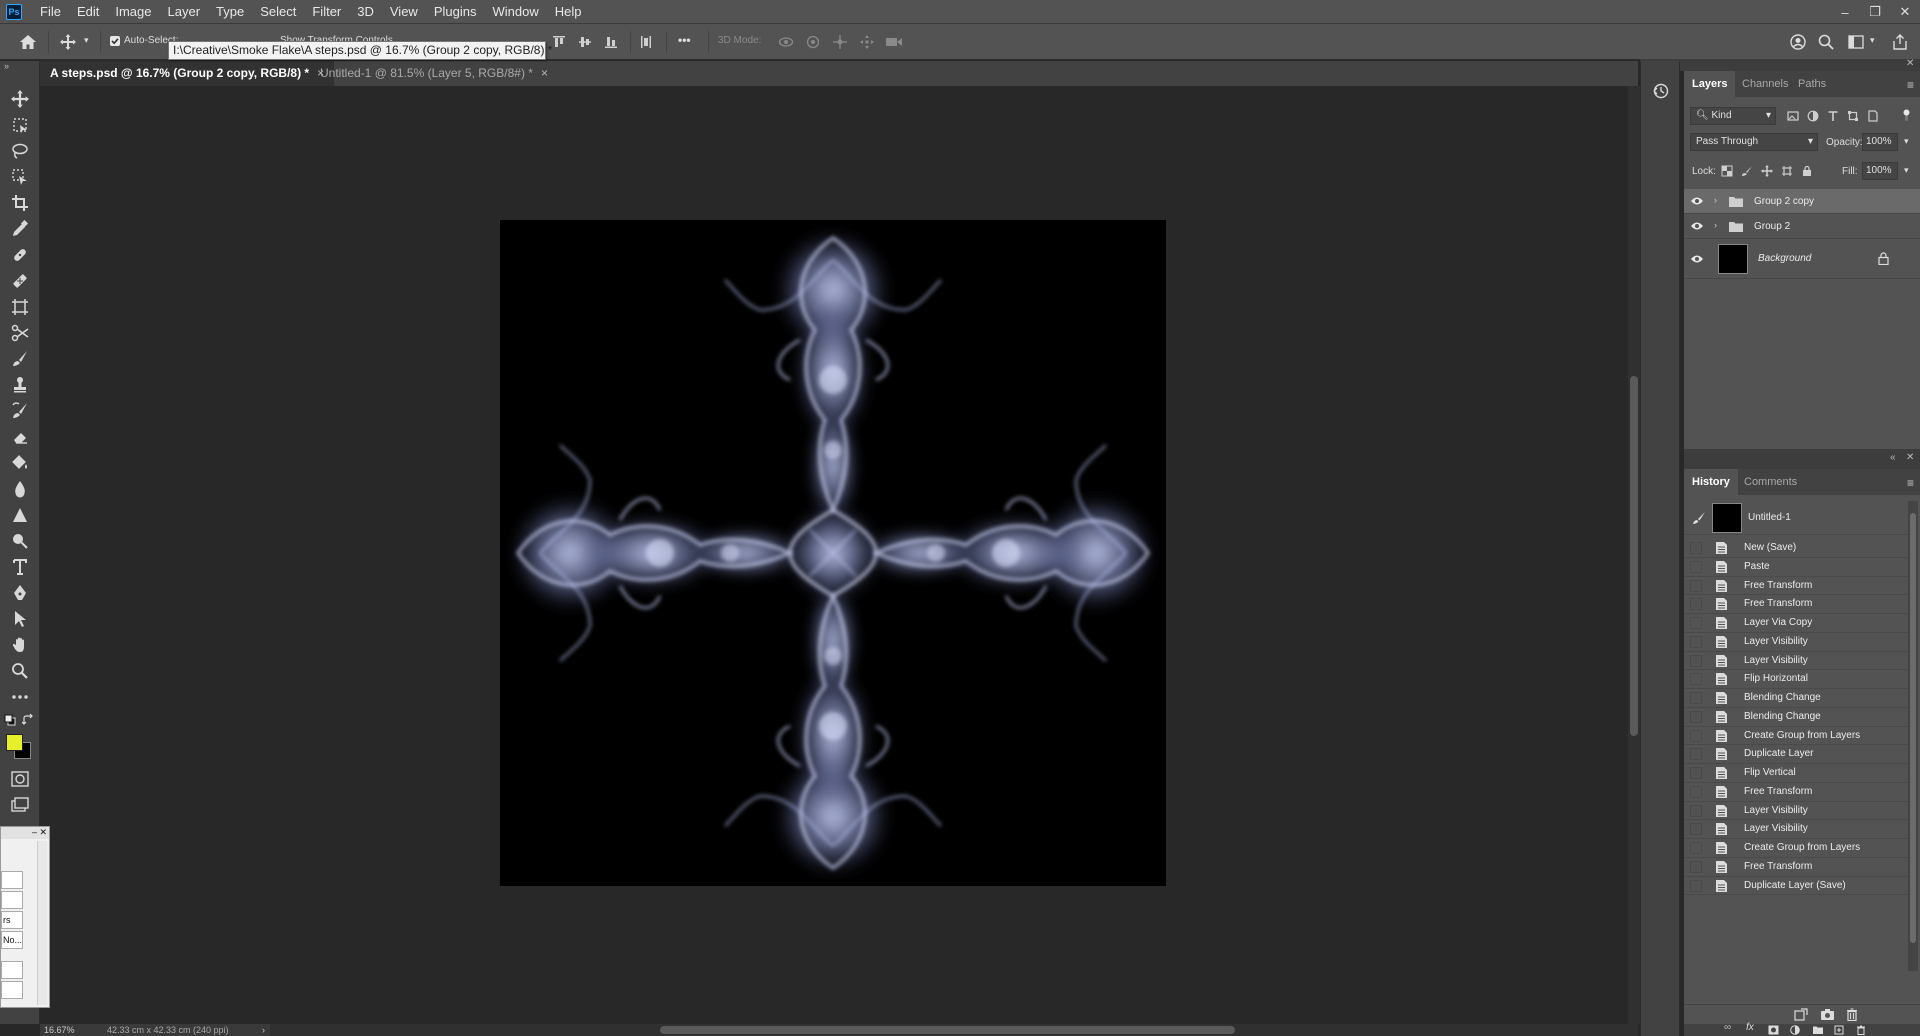  I want to click on delete-layer-icon, so click(1861, 1030).